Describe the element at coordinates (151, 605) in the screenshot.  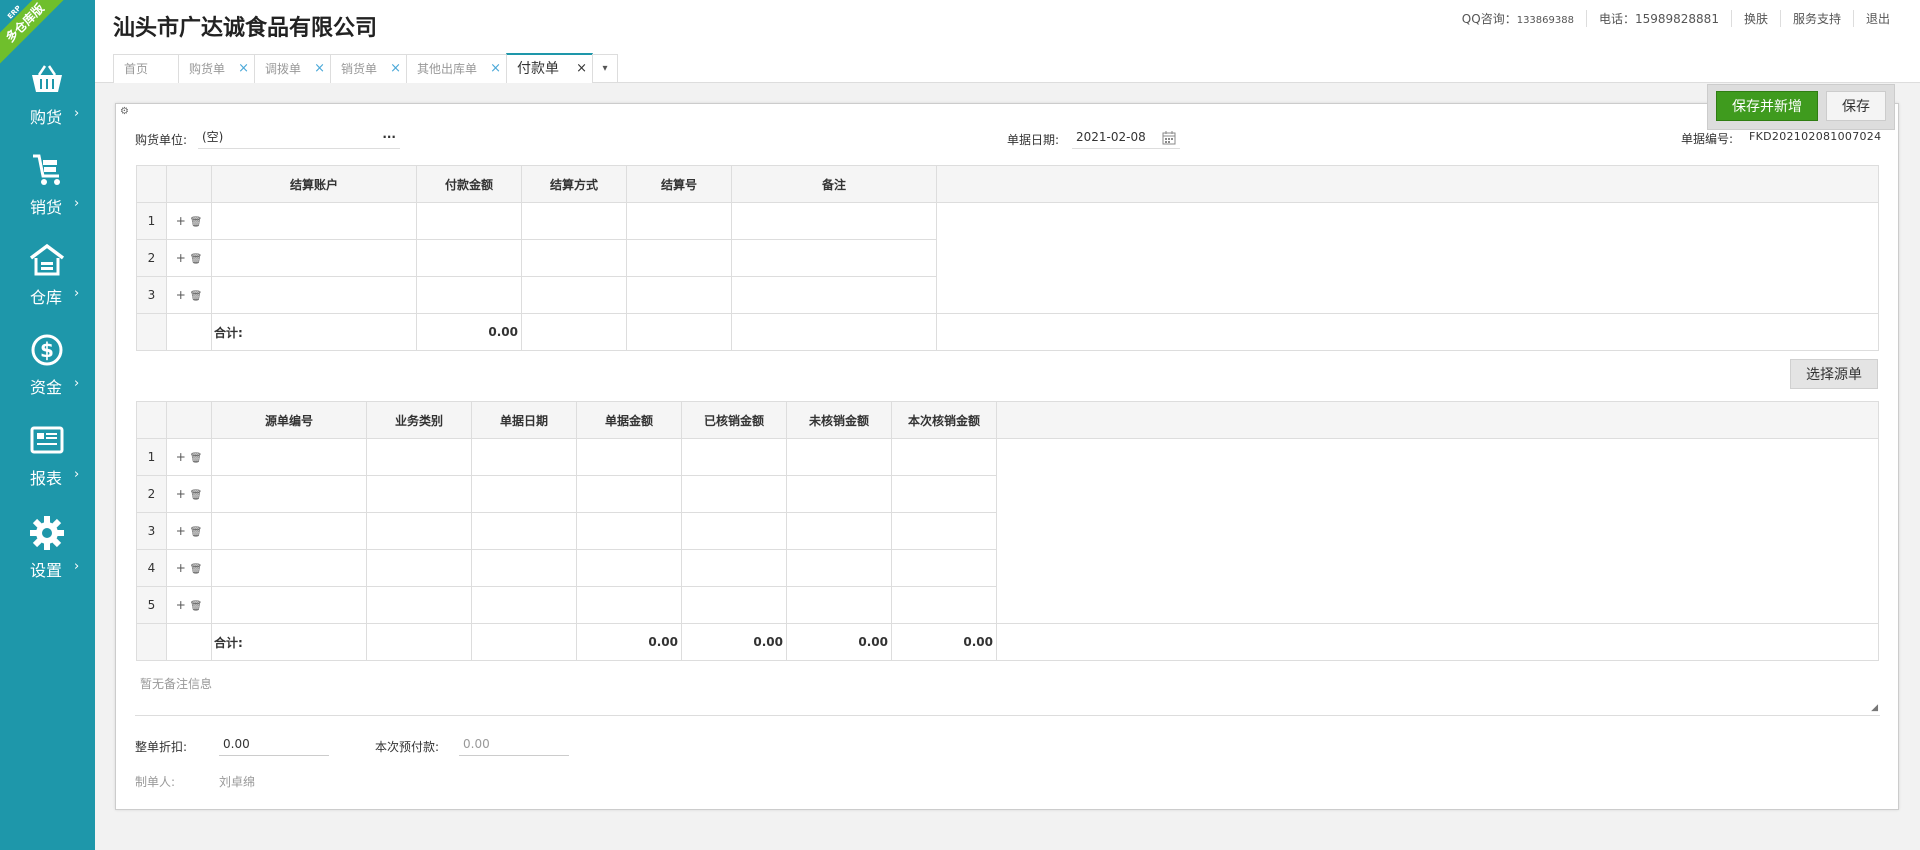
I see `row-number: 5` at that location.